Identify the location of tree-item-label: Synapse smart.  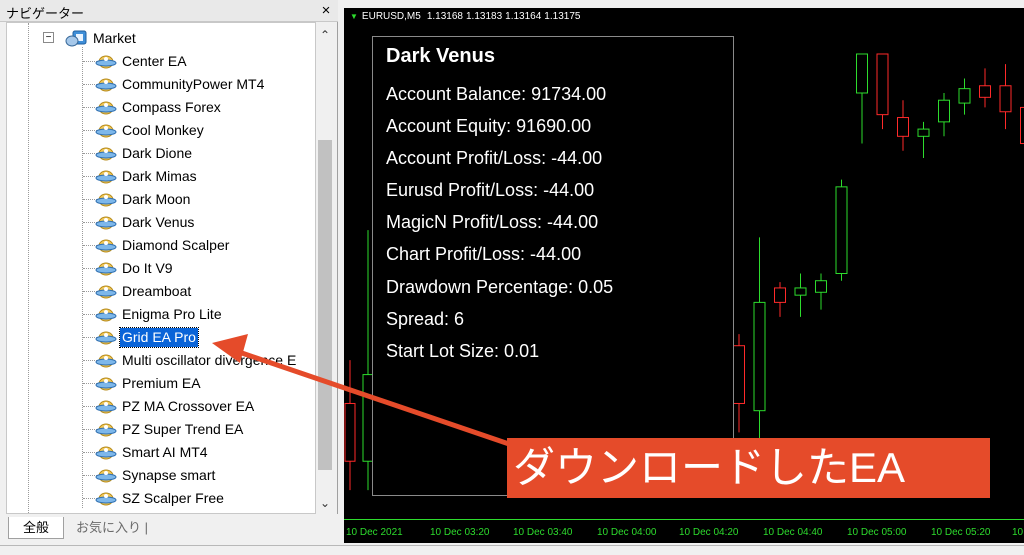
(169, 475).